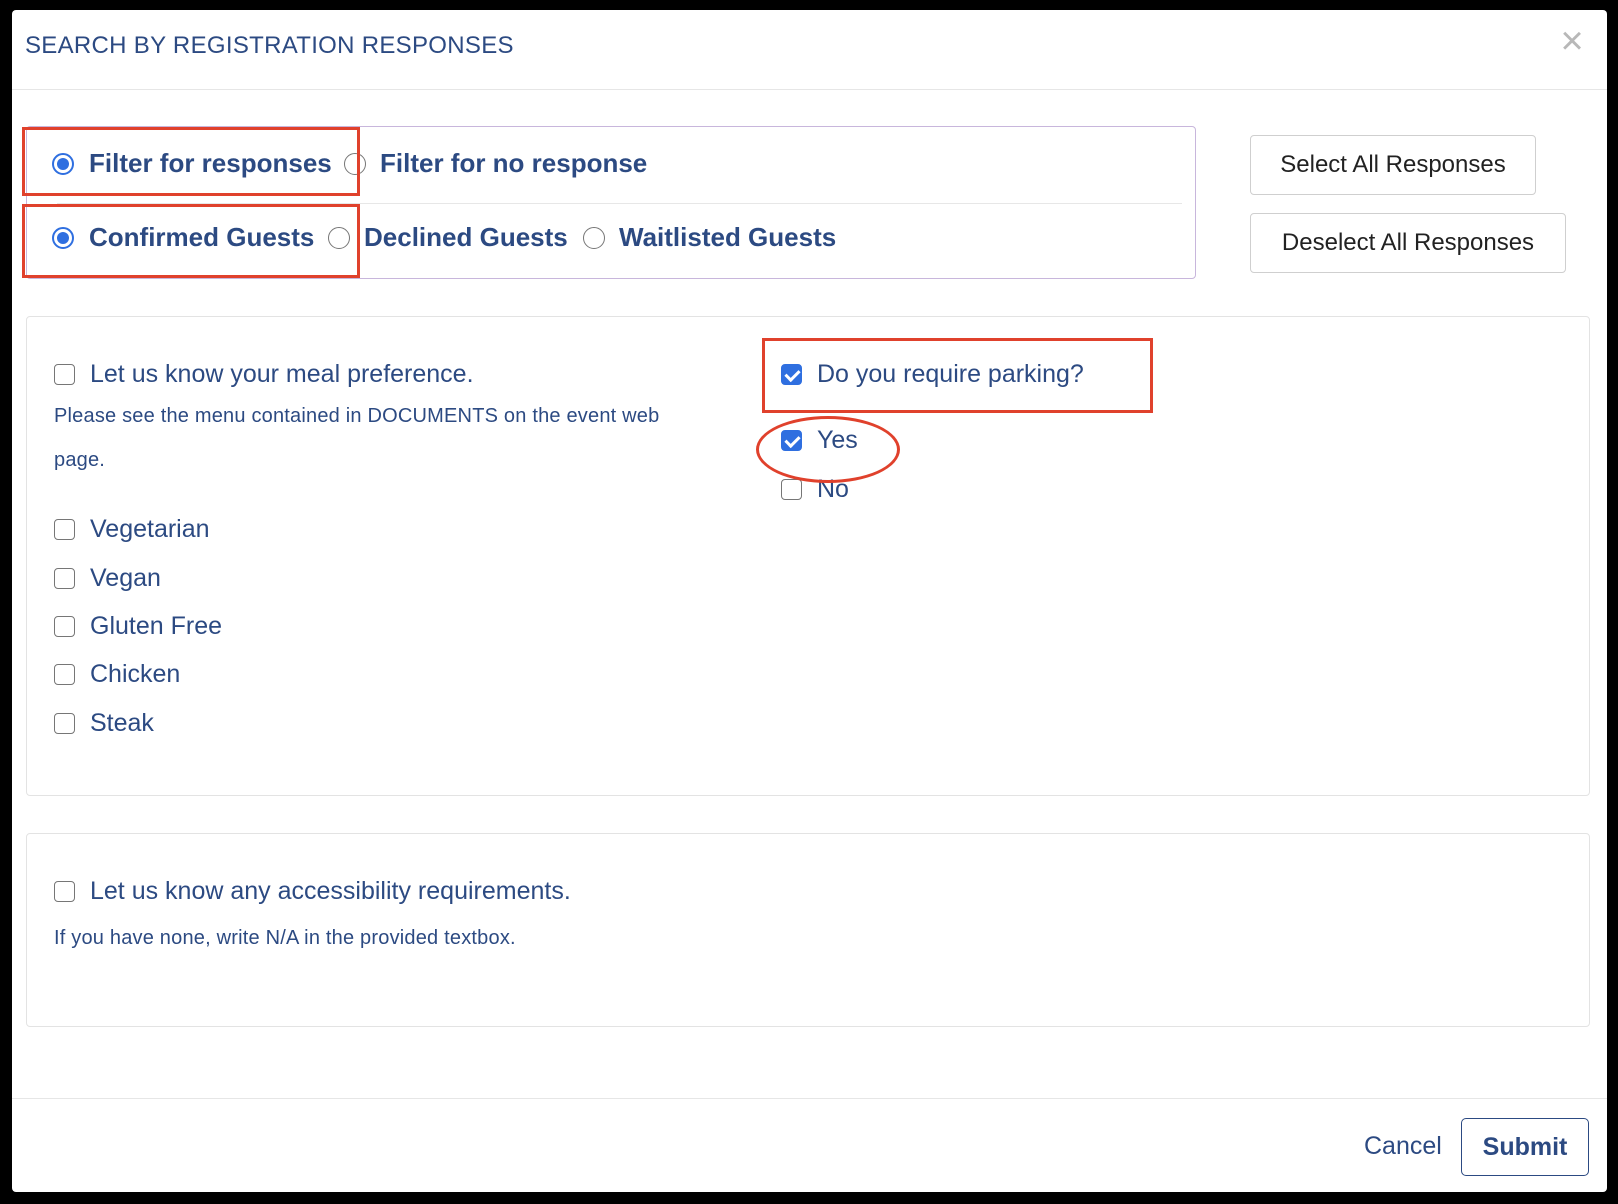 This screenshot has height=1204, width=1618. I want to click on option-parking-yes: Yes, so click(819, 440).